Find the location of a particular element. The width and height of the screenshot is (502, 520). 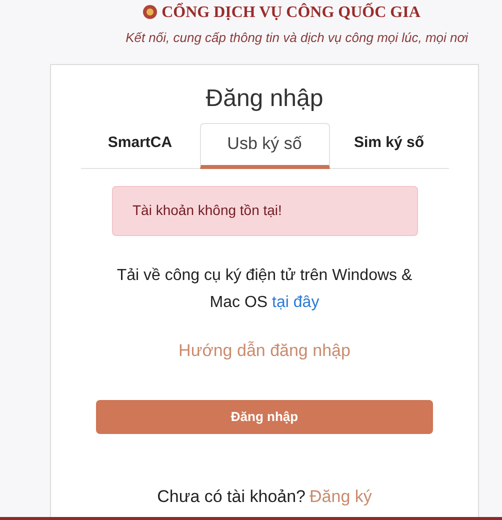

portal-title: CỔNG DỊCH VỤ CÔNG QUỐC GIA is located at coordinates (291, 12).